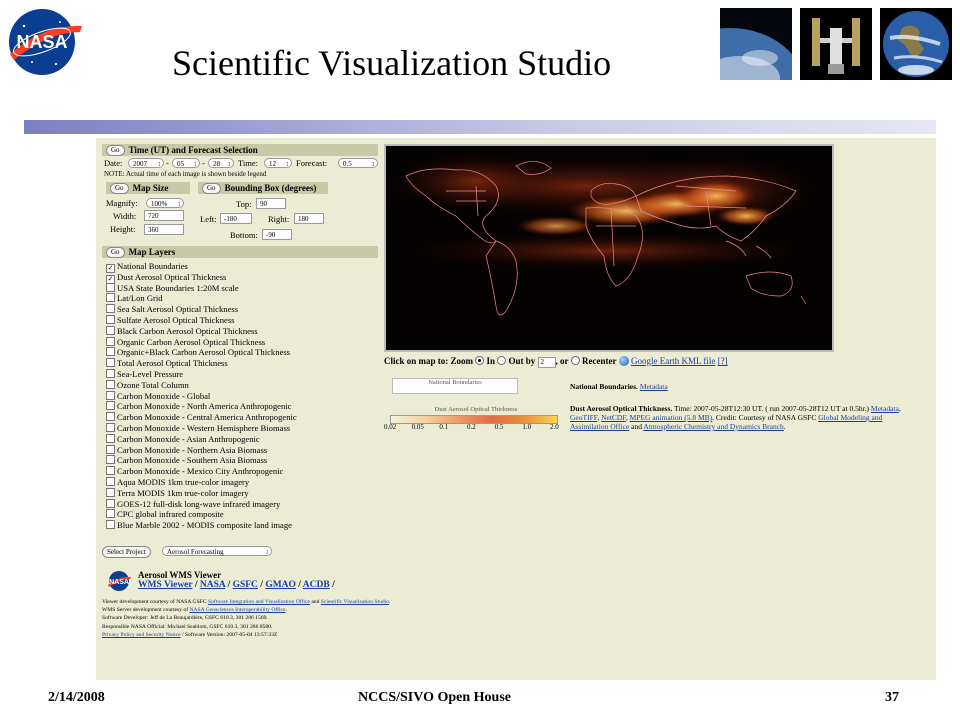 The height and width of the screenshot is (720, 960). What do you see at coordinates (134, 298) in the screenshot?
I see `layer-item: Lat/Lon Grid` at bounding box center [134, 298].